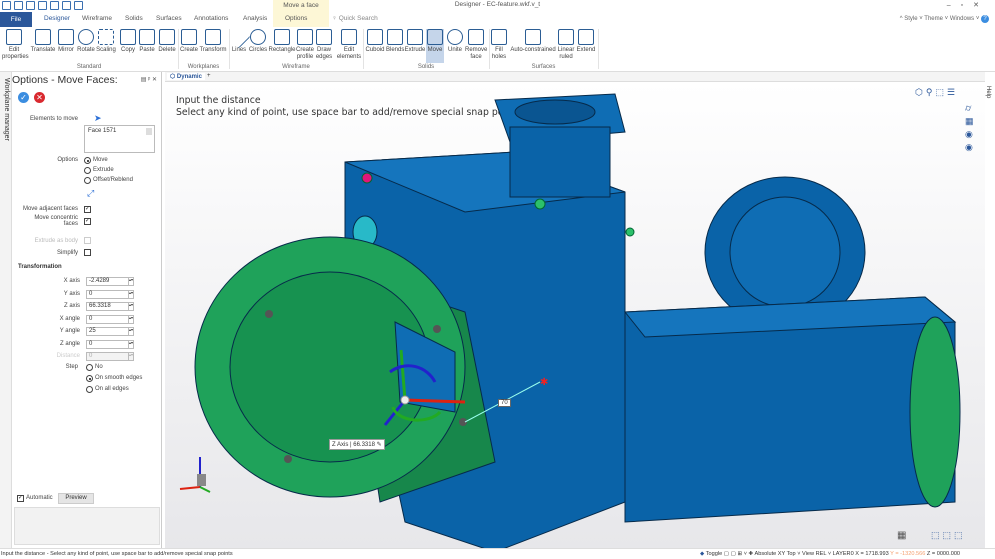 The width and height of the screenshot is (995, 559). Describe the element at coordinates (134, 18) in the screenshot. I see `tab-solids: Solids` at that location.